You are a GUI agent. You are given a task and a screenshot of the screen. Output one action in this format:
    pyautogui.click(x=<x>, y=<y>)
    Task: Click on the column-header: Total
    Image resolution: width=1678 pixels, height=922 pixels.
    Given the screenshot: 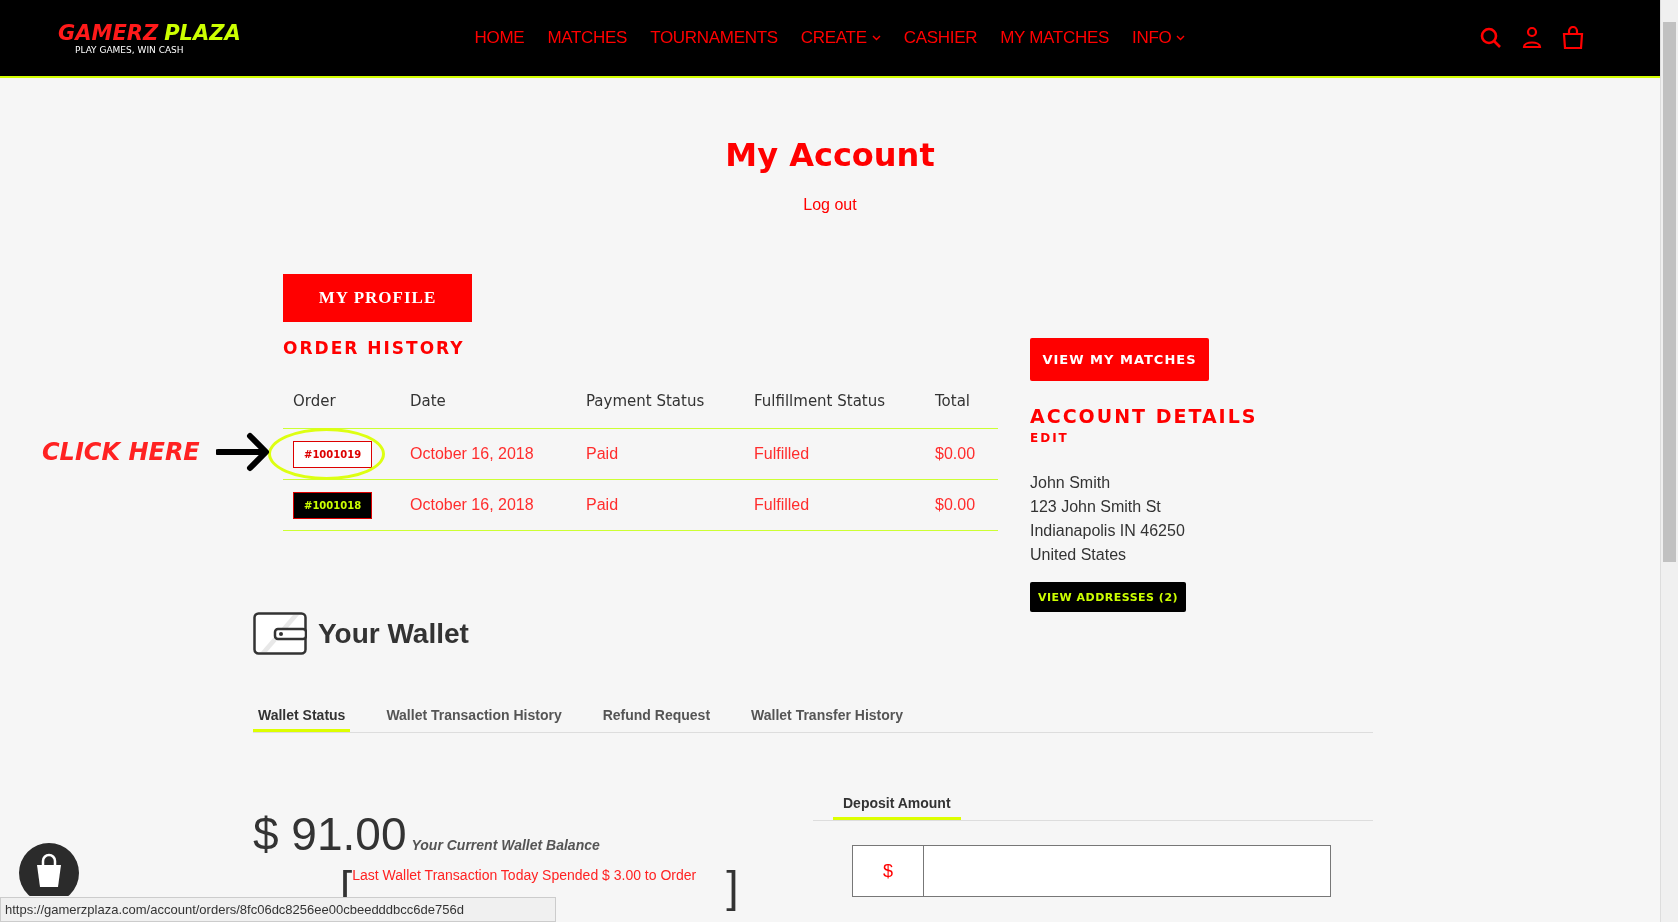 What is the action you would take?
    pyautogui.click(x=953, y=401)
    